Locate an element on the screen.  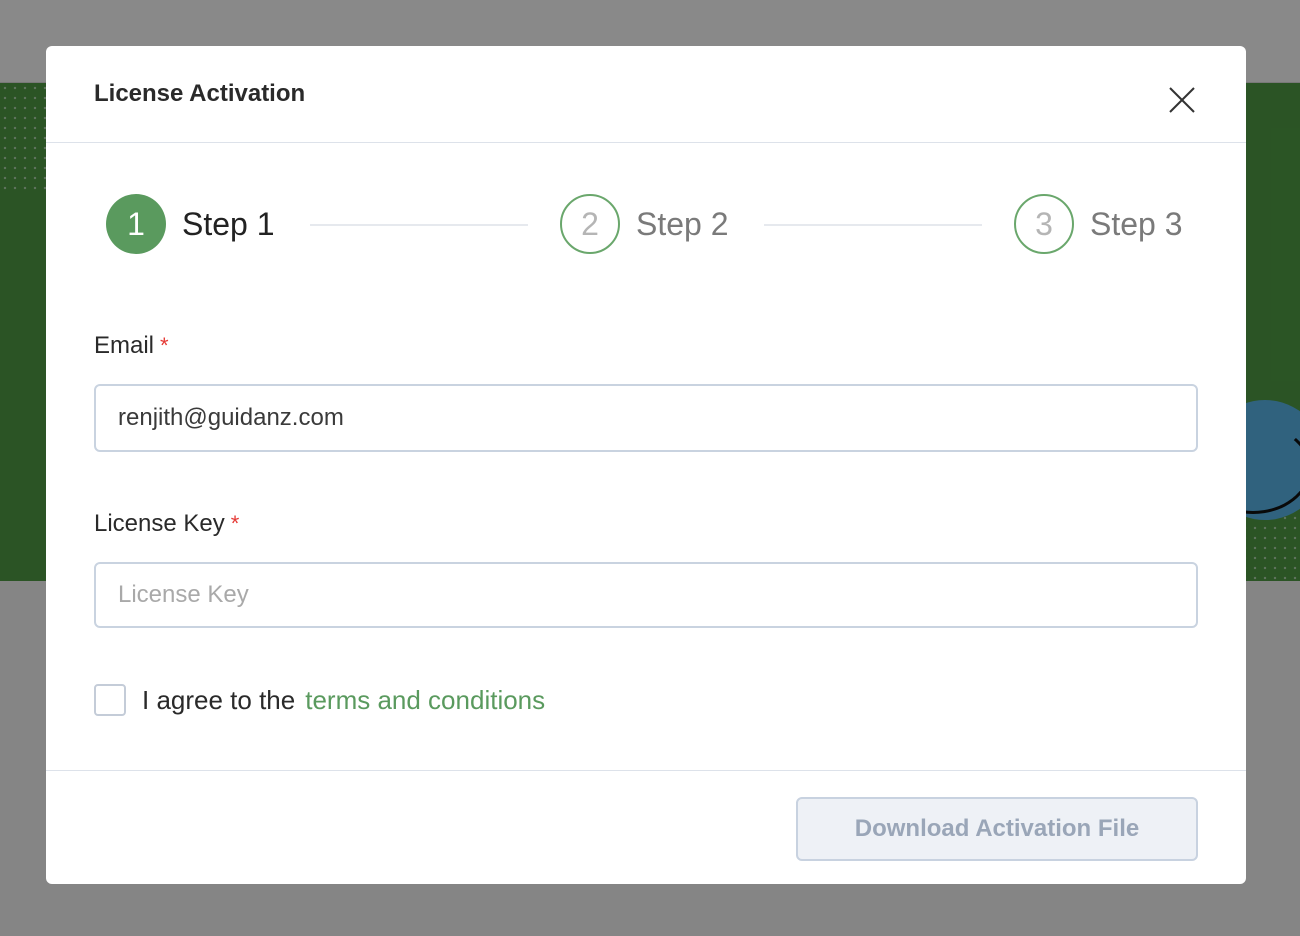
email-required-mark: * is located at coordinates (164, 345).